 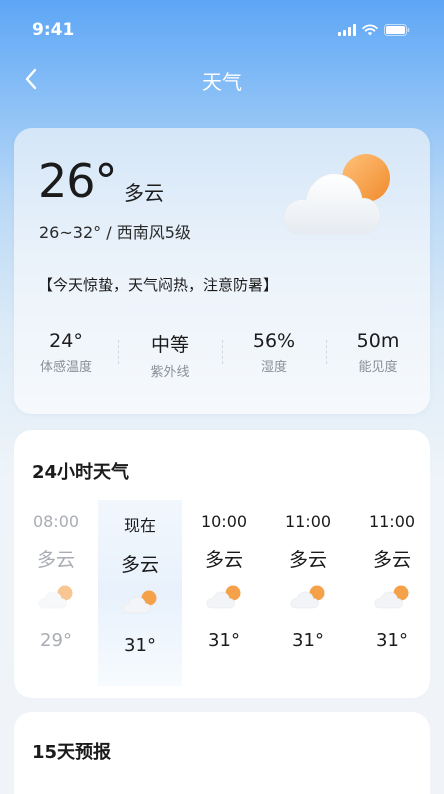 What do you see at coordinates (224, 521) in the screenshot?
I see `hour-time: 10:00` at bounding box center [224, 521].